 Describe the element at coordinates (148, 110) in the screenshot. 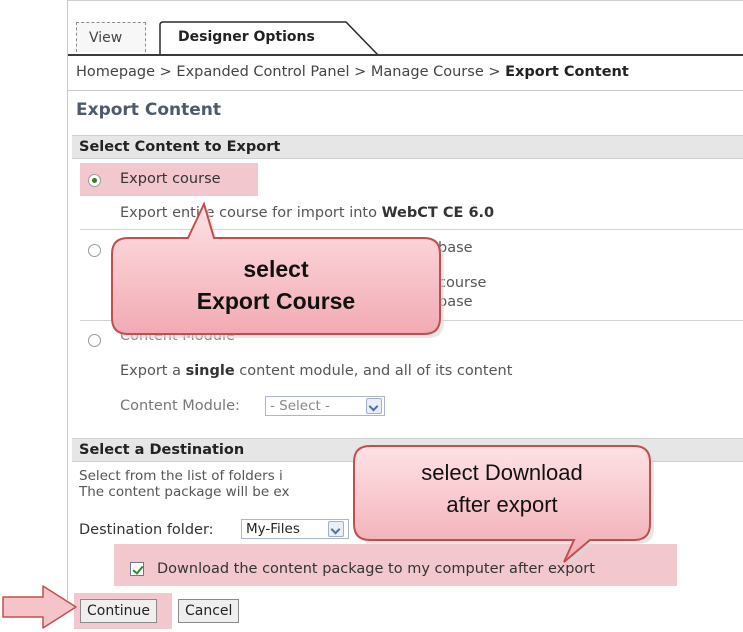

I see `page-title: Export Content` at that location.